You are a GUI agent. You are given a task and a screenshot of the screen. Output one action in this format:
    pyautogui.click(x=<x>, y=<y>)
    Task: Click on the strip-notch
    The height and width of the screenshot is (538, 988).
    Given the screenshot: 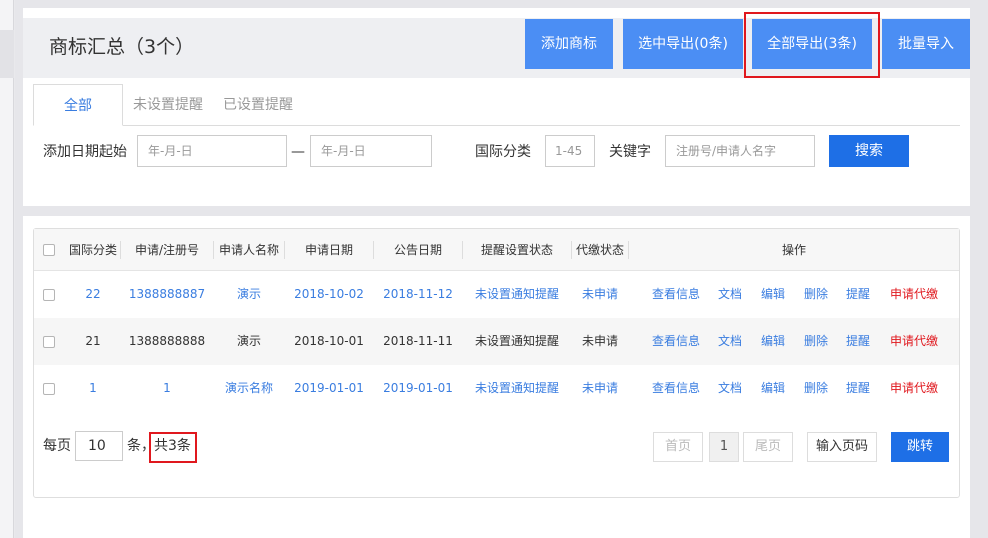 What is the action you would take?
    pyautogui.click(x=7, y=54)
    